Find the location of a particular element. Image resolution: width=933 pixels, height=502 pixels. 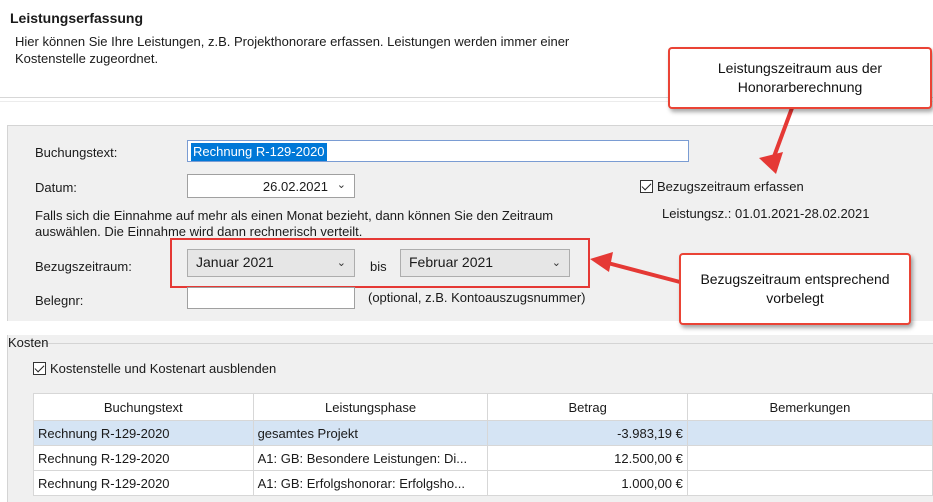

callout-bezugszeitraum-text: Bezugszeitraum entsprechend vorbelegt is located at coordinates (795, 289).